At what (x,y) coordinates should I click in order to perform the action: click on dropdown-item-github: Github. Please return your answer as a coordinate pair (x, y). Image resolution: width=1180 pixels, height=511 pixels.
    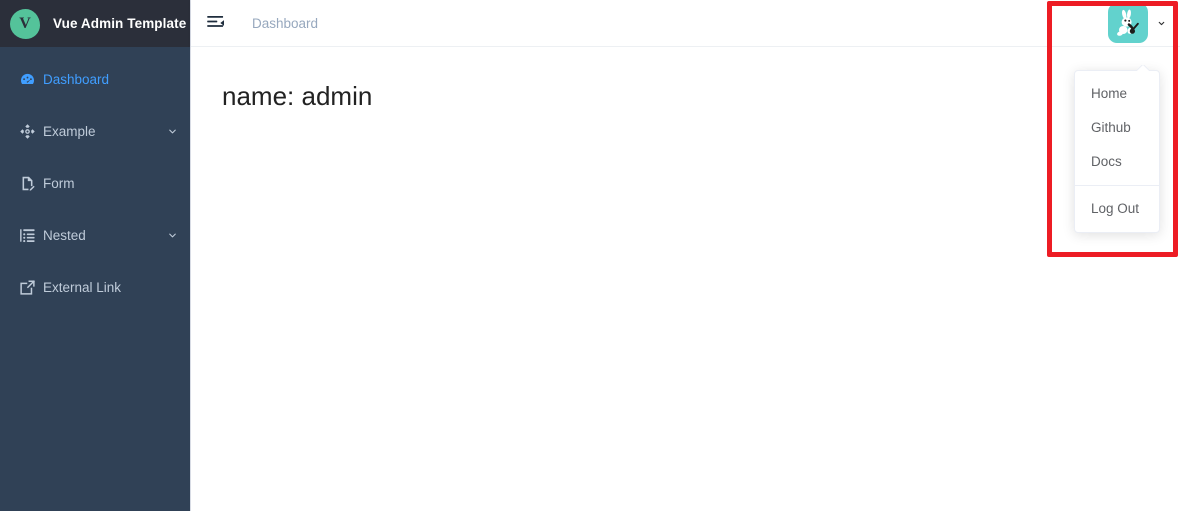
    Looking at the image, I should click on (1117, 128).